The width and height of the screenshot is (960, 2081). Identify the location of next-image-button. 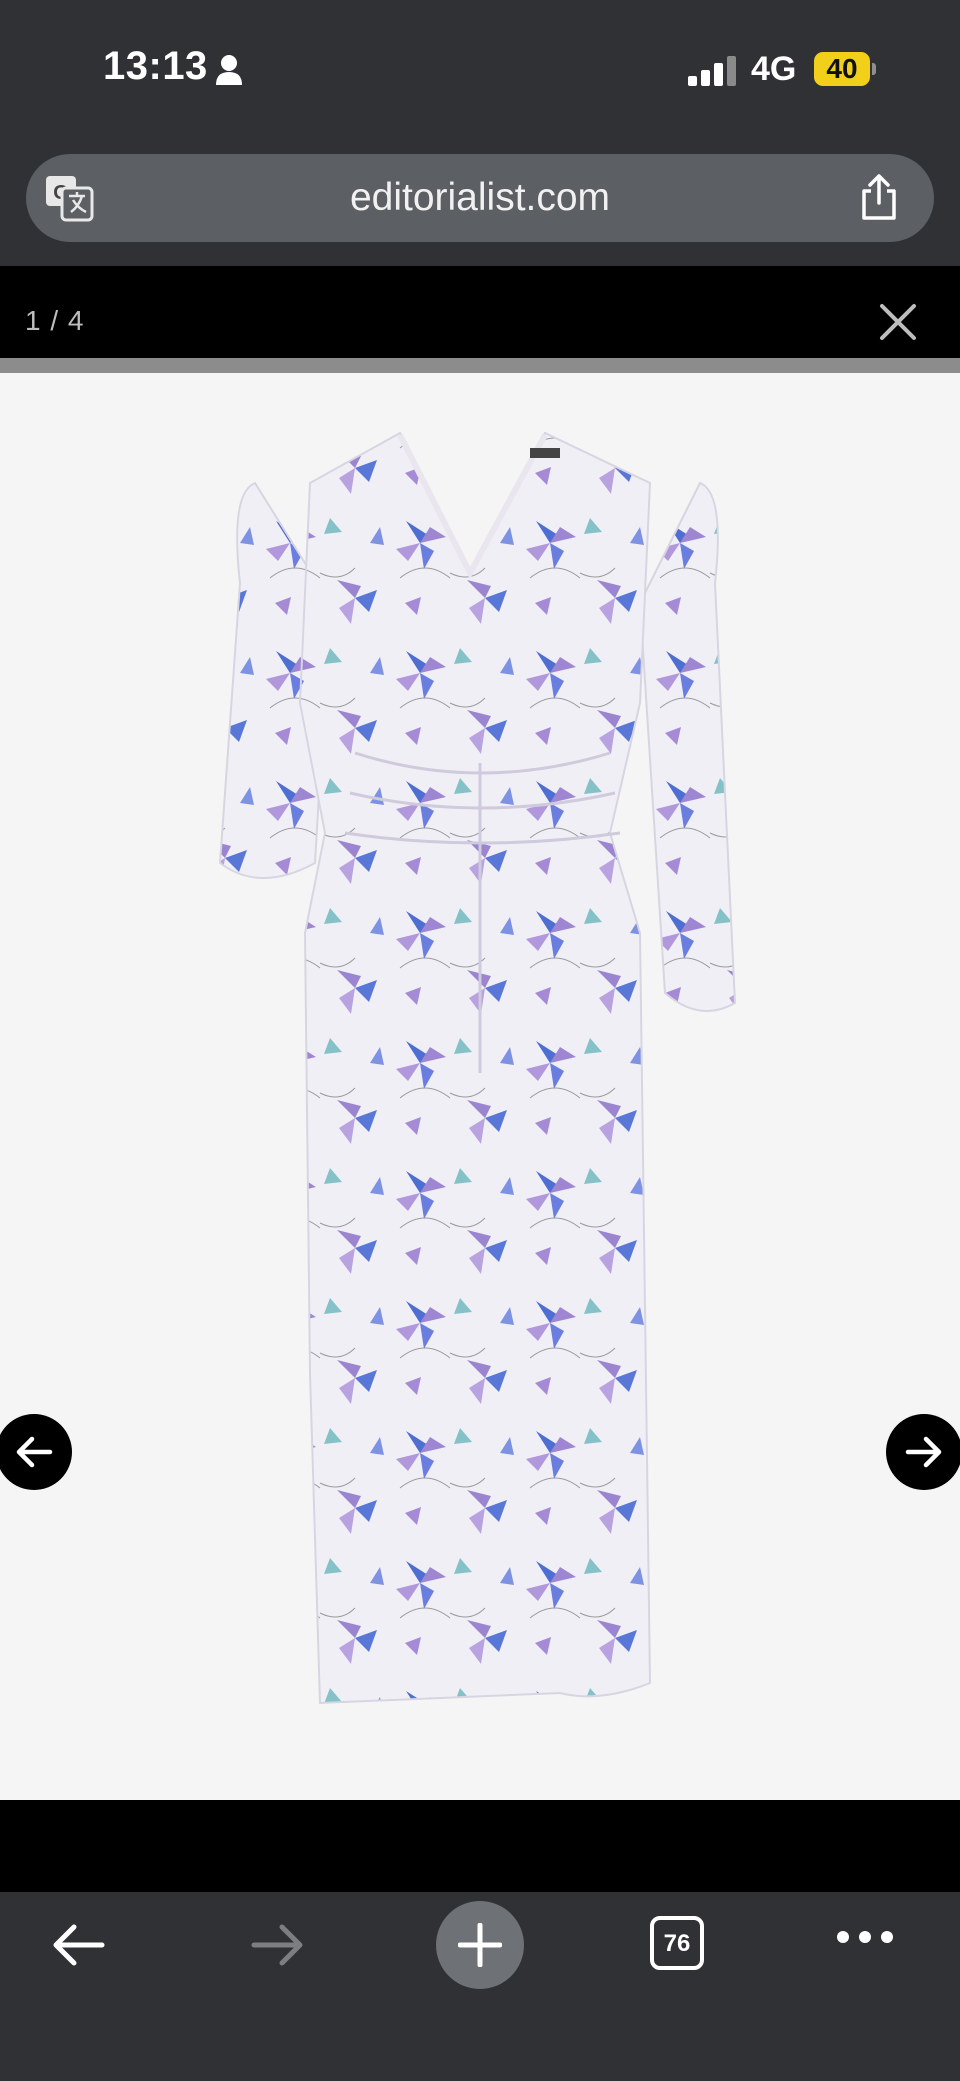
(923, 1452).